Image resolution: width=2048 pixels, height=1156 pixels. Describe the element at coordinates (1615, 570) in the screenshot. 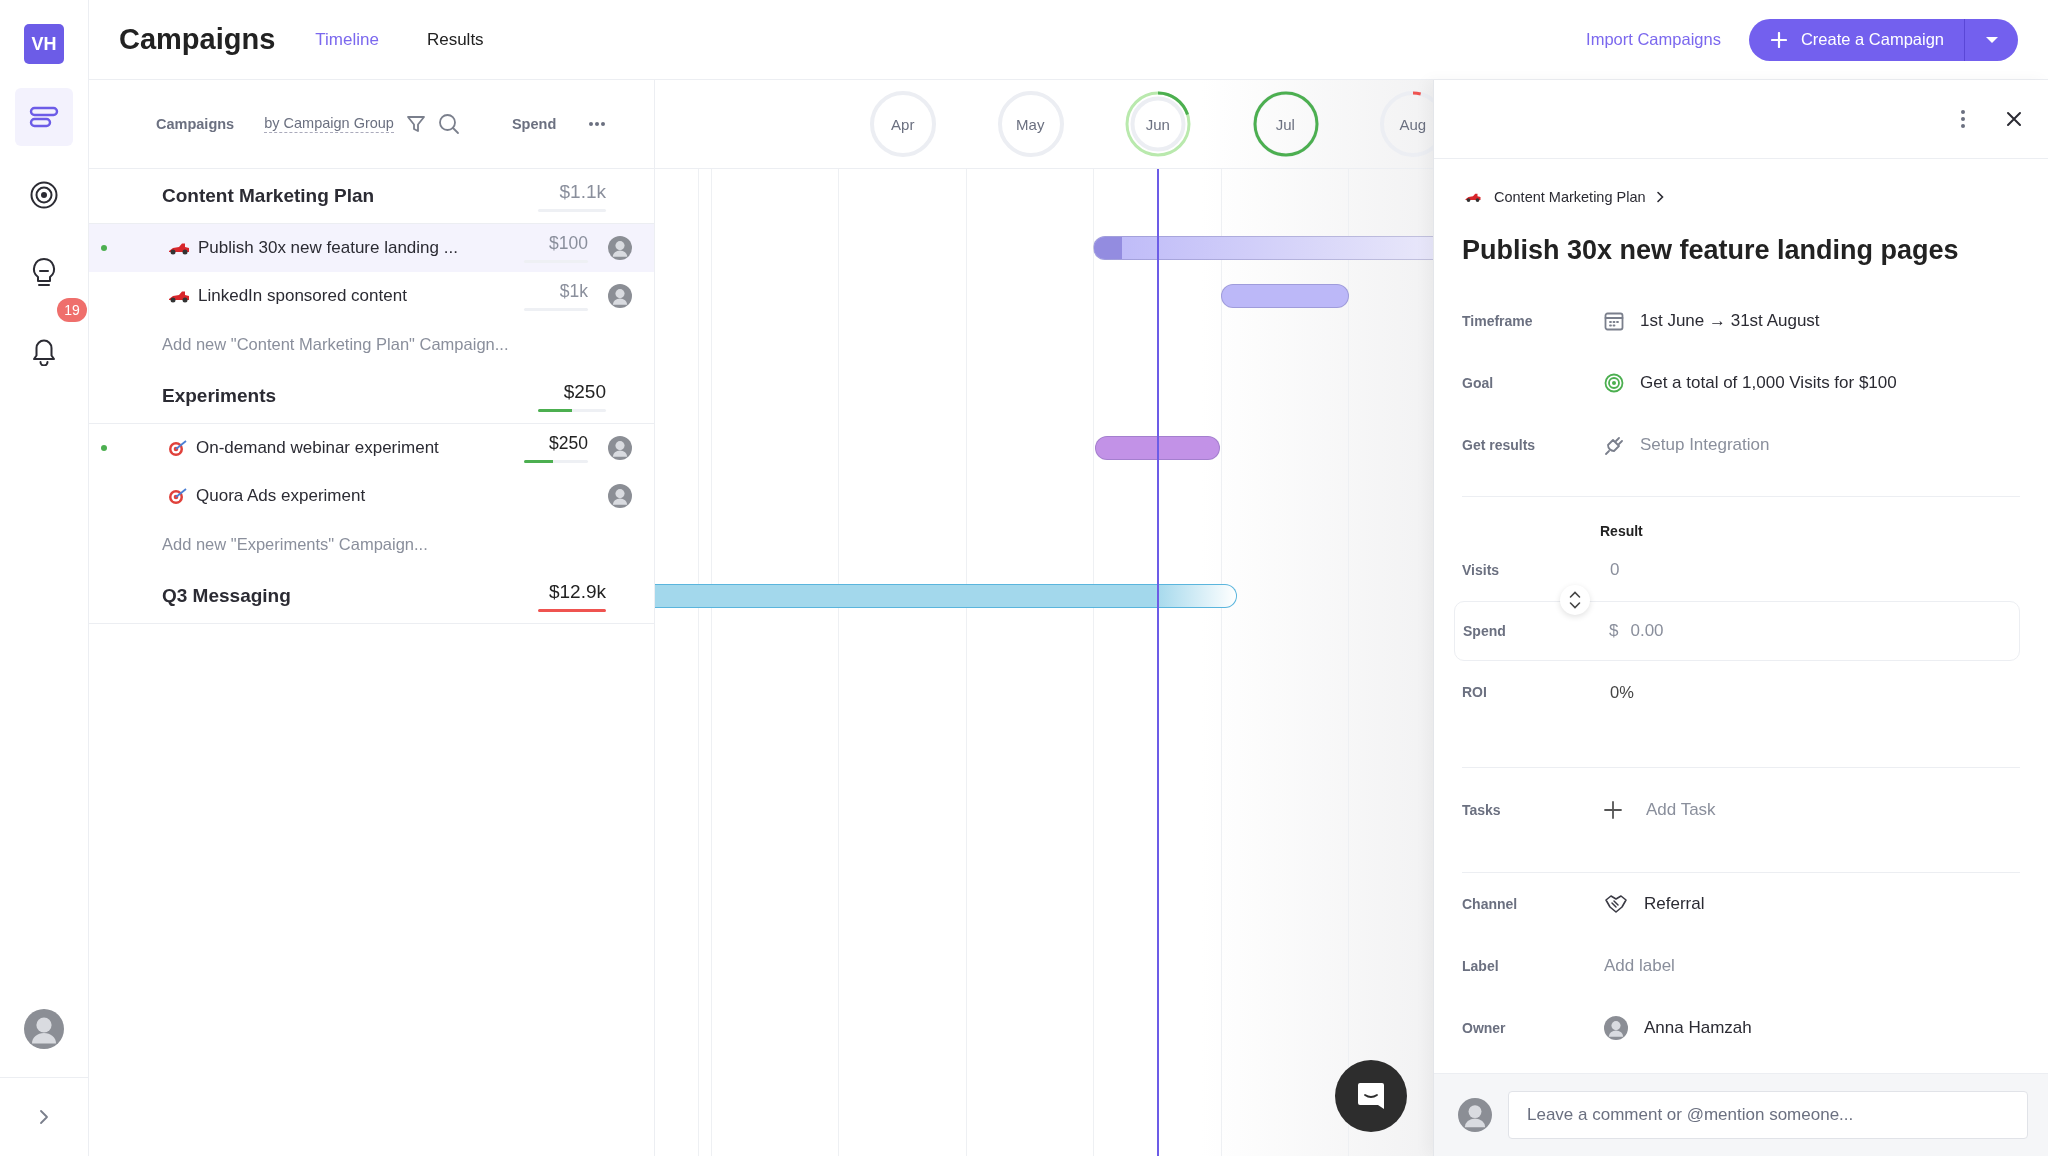

I see `field-value: 0` at that location.